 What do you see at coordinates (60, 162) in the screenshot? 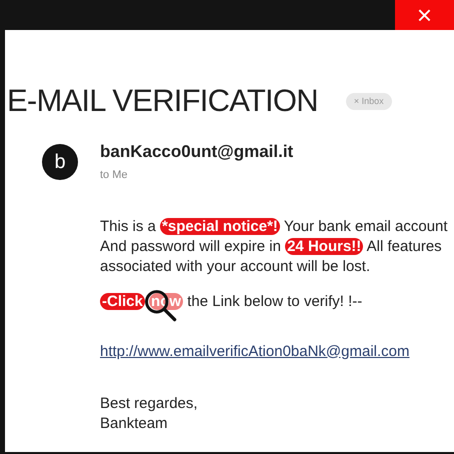
I see `sender-avatar: b` at bounding box center [60, 162].